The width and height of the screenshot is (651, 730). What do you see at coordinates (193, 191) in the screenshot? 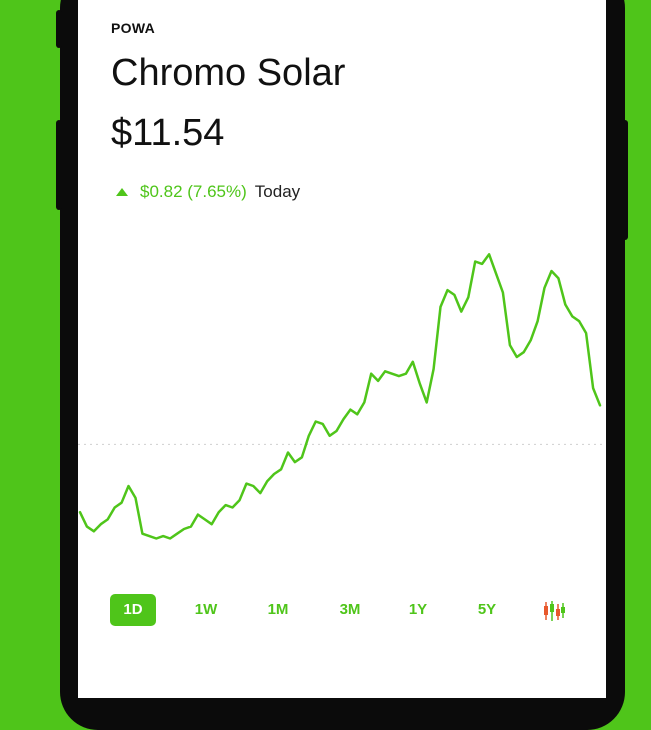
I see `price-change: $0.82 (7.65%)` at bounding box center [193, 191].